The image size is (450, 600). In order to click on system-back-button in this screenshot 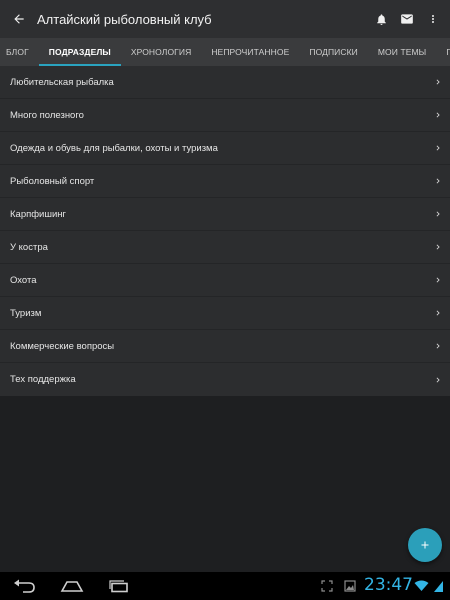, I will do `click(25, 586)`.